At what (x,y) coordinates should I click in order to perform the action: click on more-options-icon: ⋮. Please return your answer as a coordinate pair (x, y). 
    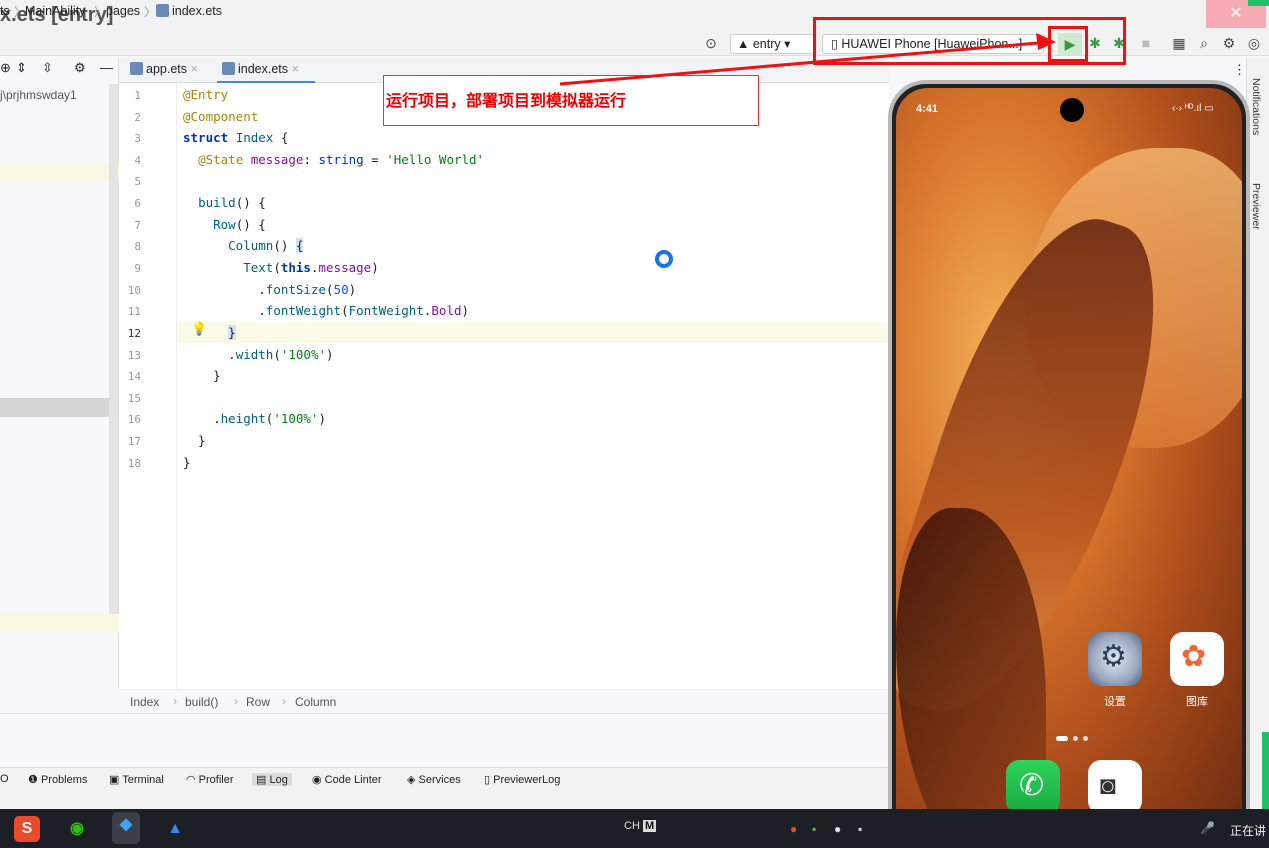
    Looking at the image, I should click on (1239, 70).